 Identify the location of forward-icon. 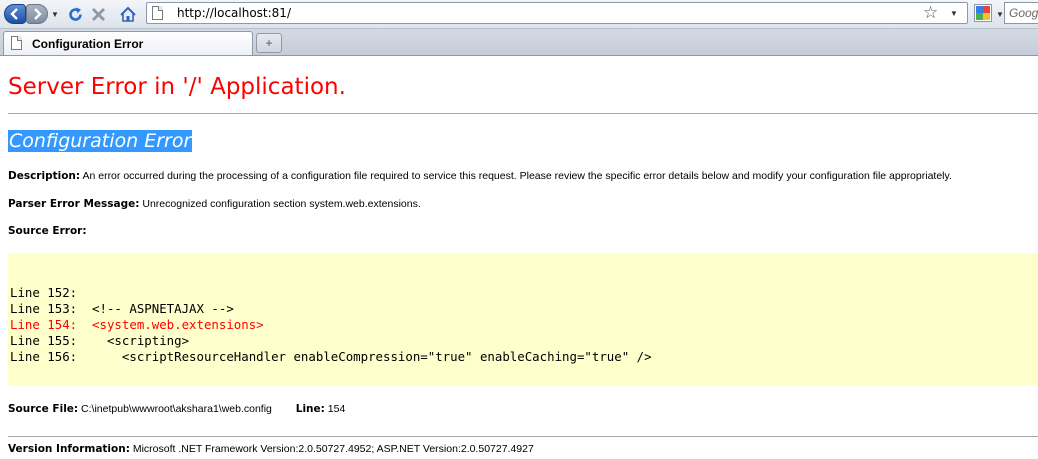
(38, 14).